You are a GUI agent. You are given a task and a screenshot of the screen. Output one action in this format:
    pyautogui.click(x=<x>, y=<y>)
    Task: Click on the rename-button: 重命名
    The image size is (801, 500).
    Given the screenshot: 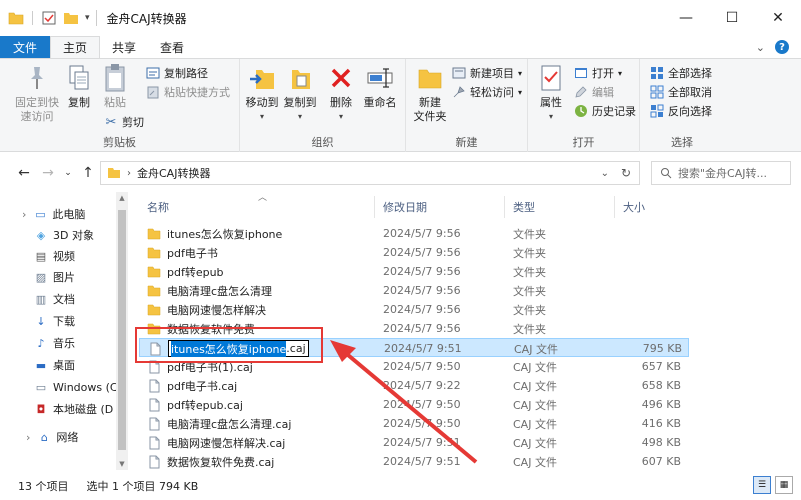 What is the action you would take?
    pyautogui.click(x=380, y=86)
    